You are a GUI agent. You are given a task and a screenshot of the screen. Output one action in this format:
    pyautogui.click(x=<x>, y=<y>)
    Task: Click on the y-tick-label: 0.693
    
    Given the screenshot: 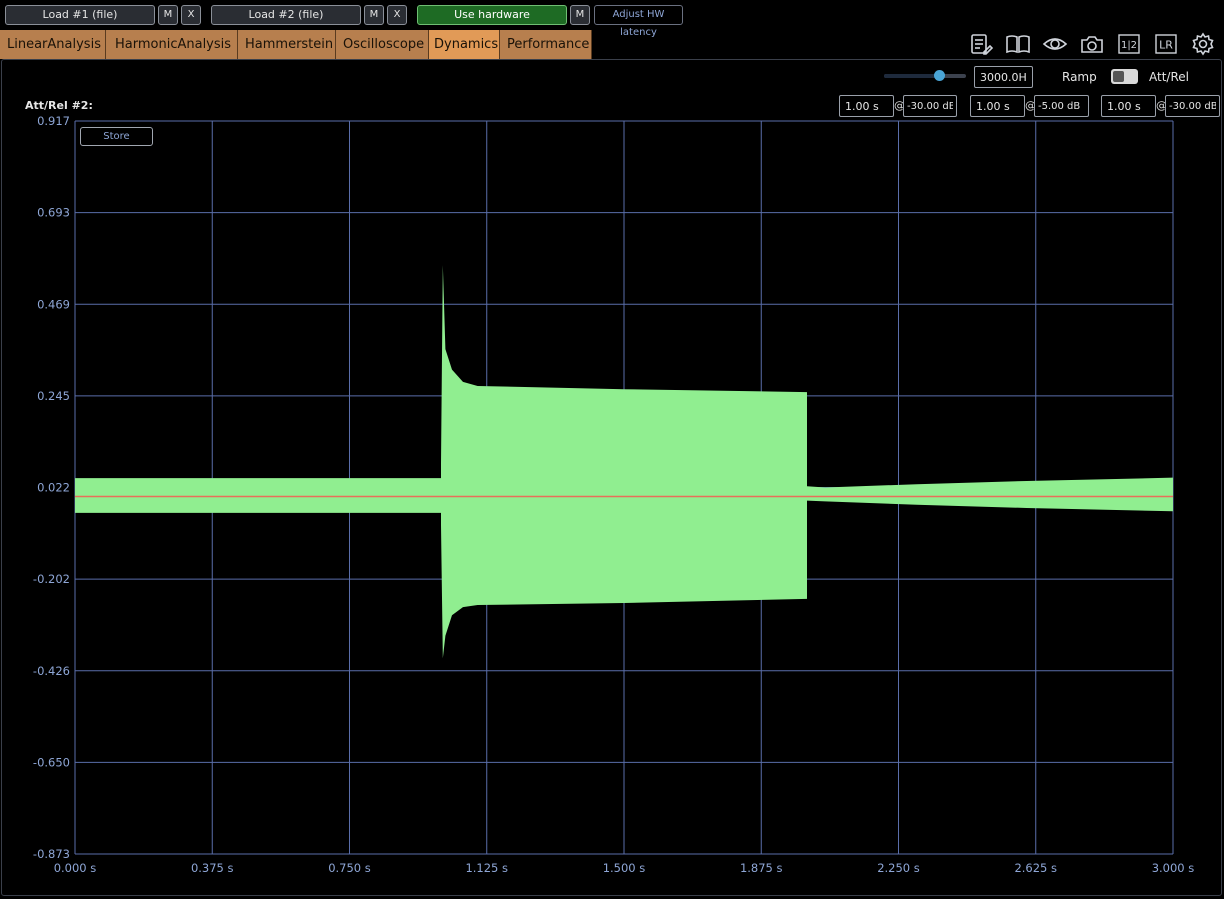 What is the action you would take?
    pyautogui.click(x=53, y=213)
    